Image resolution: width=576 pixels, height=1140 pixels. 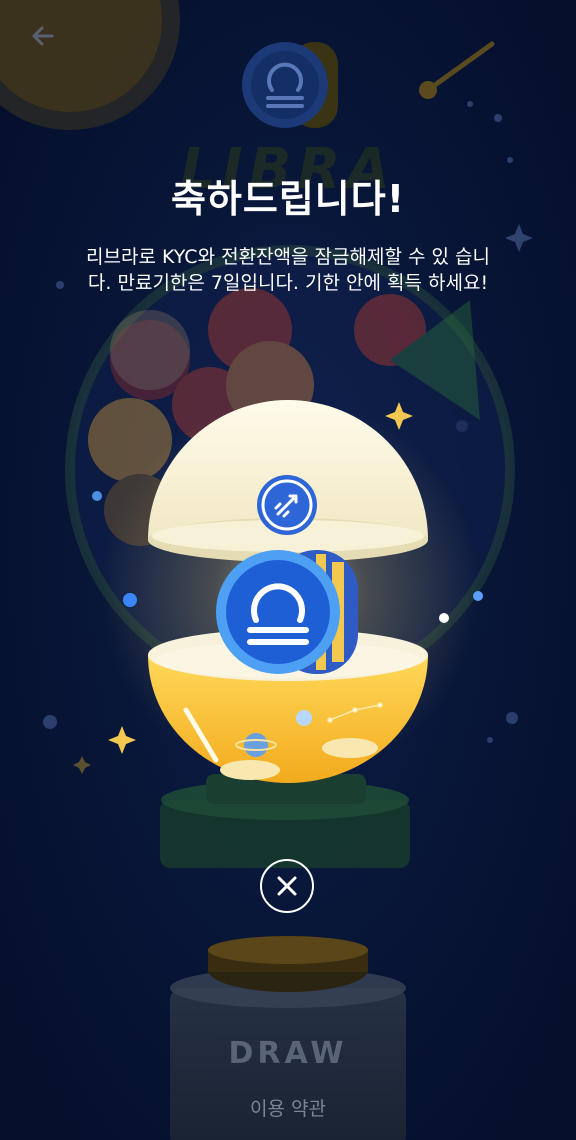 What do you see at coordinates (288, 1053) in the screenshot?
I see `draw-label: DRAW` at bounding box center [288, 1053].